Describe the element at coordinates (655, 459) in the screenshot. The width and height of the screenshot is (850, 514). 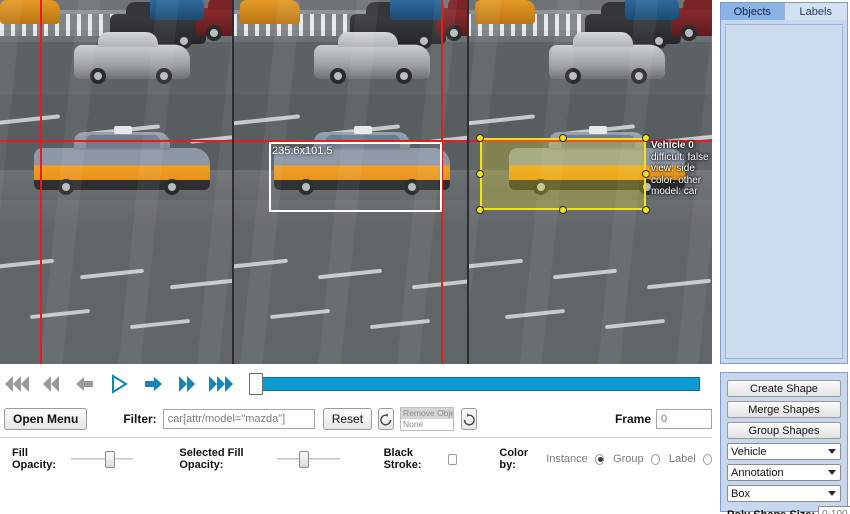
I see `color-by-group-radio` at that location.